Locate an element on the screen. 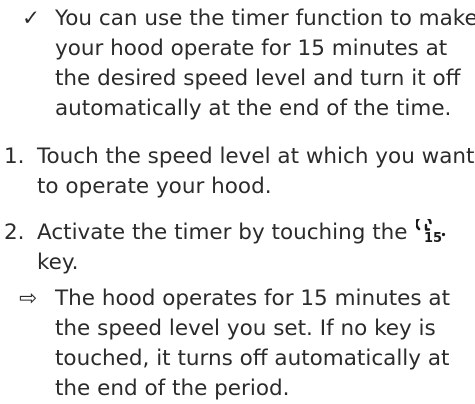 Image resolution: width=475 pixels, height=404 pixels. note-line: You can use the timer function to make is located at coordinates (265, 18).